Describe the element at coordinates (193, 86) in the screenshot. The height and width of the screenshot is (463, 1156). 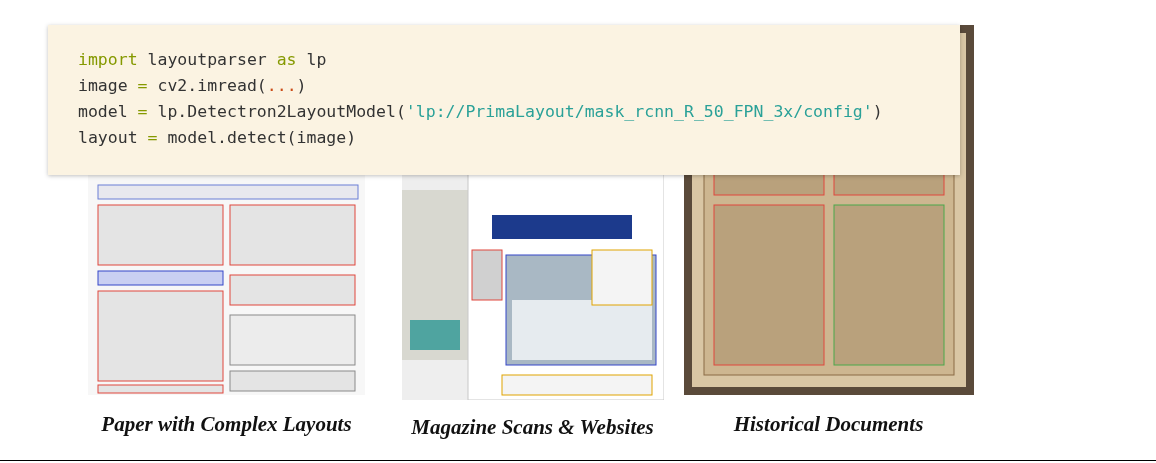
I see `code-line: image = cv2.imread(...)` at that location.